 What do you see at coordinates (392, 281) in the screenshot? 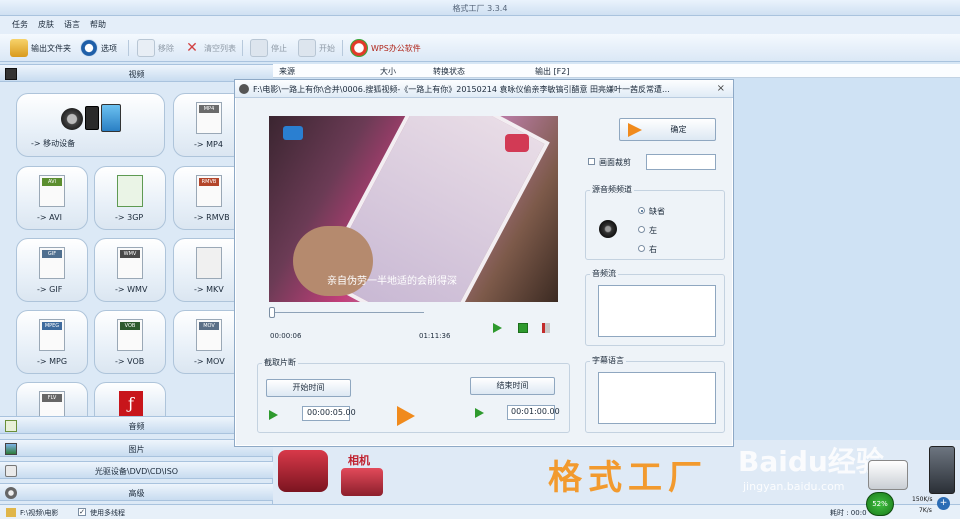
I see `video-subtitle: 亲自伪劳一半地适的会前得深` at bounding box center [392, 281].